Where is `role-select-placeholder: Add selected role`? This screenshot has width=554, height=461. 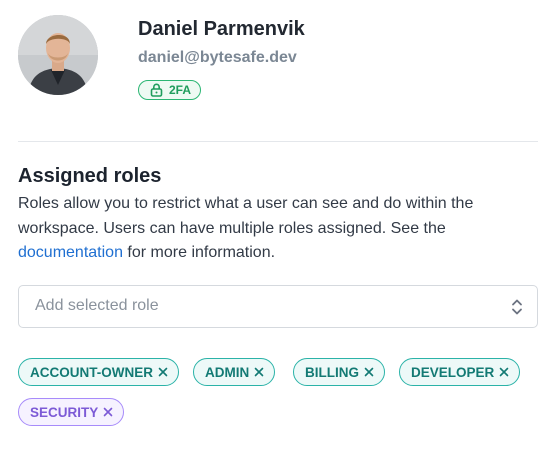 role-select-placeholder: Add selected role is located at coordinates (97, 305).